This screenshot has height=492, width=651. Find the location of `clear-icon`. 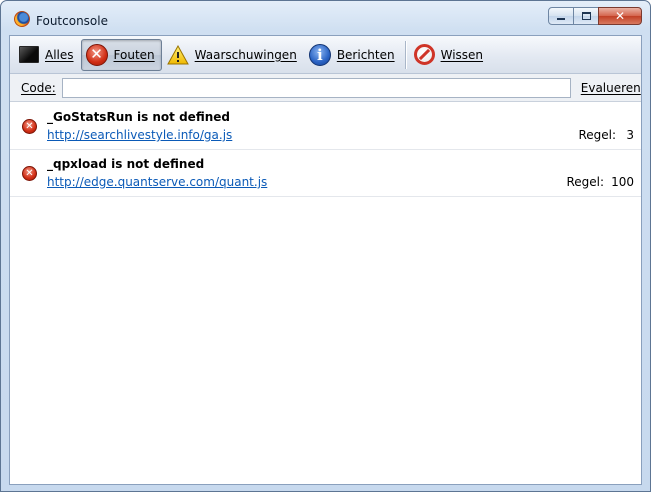

clear-icon is located at coordinates (424, 54).